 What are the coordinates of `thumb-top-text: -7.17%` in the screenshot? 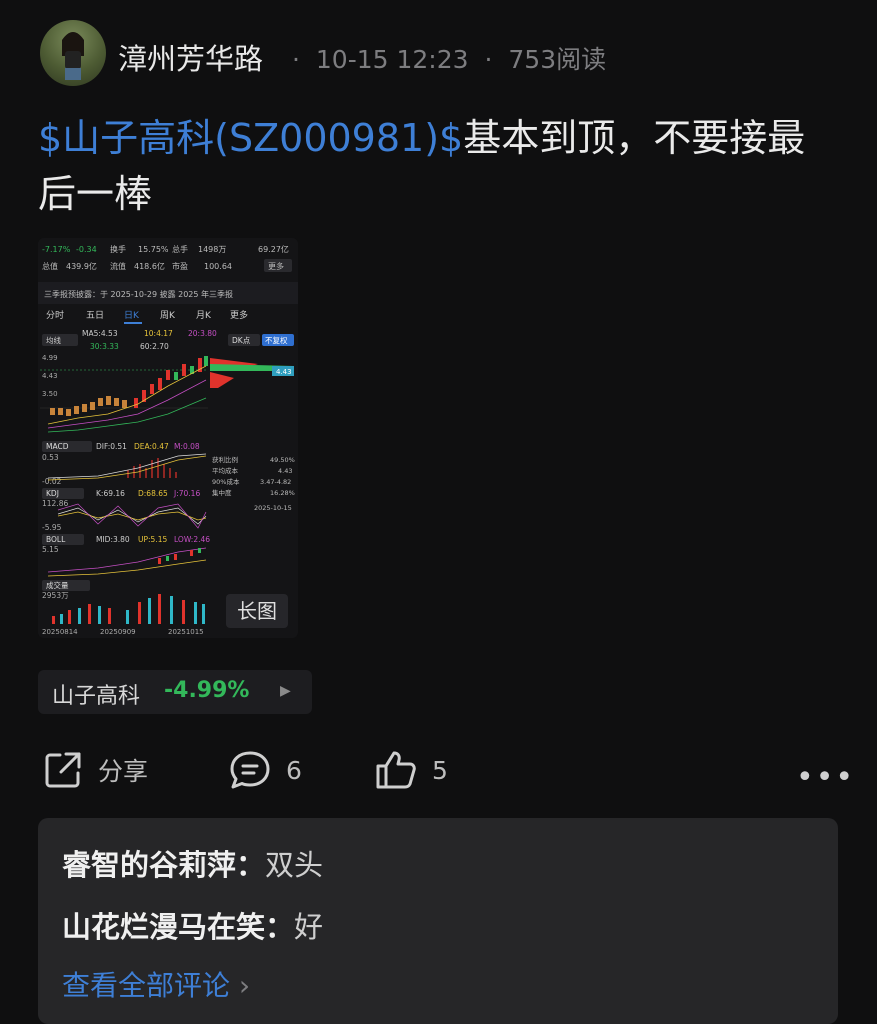 It's located at (56, 249).